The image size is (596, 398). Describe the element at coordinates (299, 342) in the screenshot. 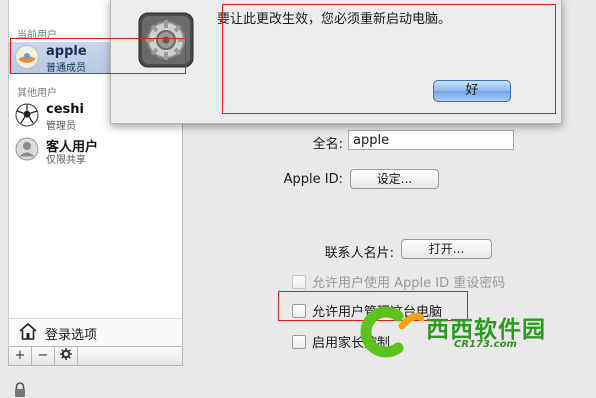

I see `parental-controls-checkbox` at that location.